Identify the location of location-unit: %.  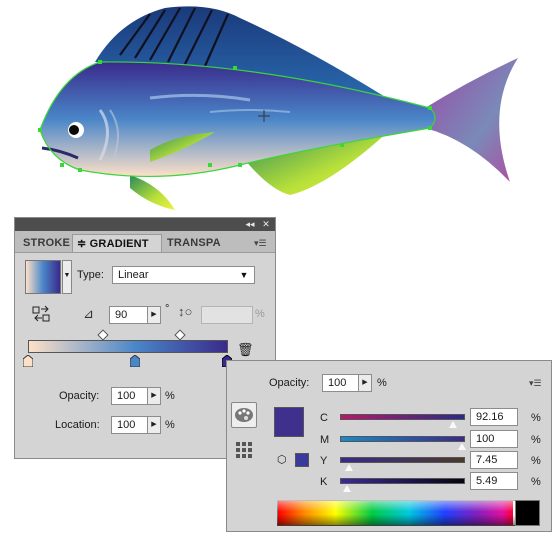
(170, 425).